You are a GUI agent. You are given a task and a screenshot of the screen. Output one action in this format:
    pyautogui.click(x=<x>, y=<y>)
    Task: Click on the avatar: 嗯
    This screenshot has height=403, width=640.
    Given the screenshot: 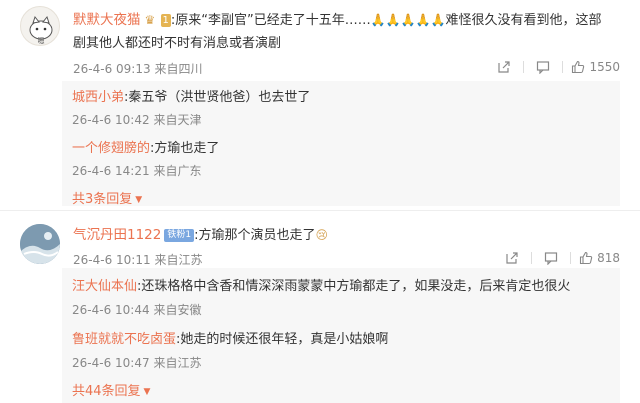 What is the action you would take?
    pyautogui.click(x=40, y=26)
    